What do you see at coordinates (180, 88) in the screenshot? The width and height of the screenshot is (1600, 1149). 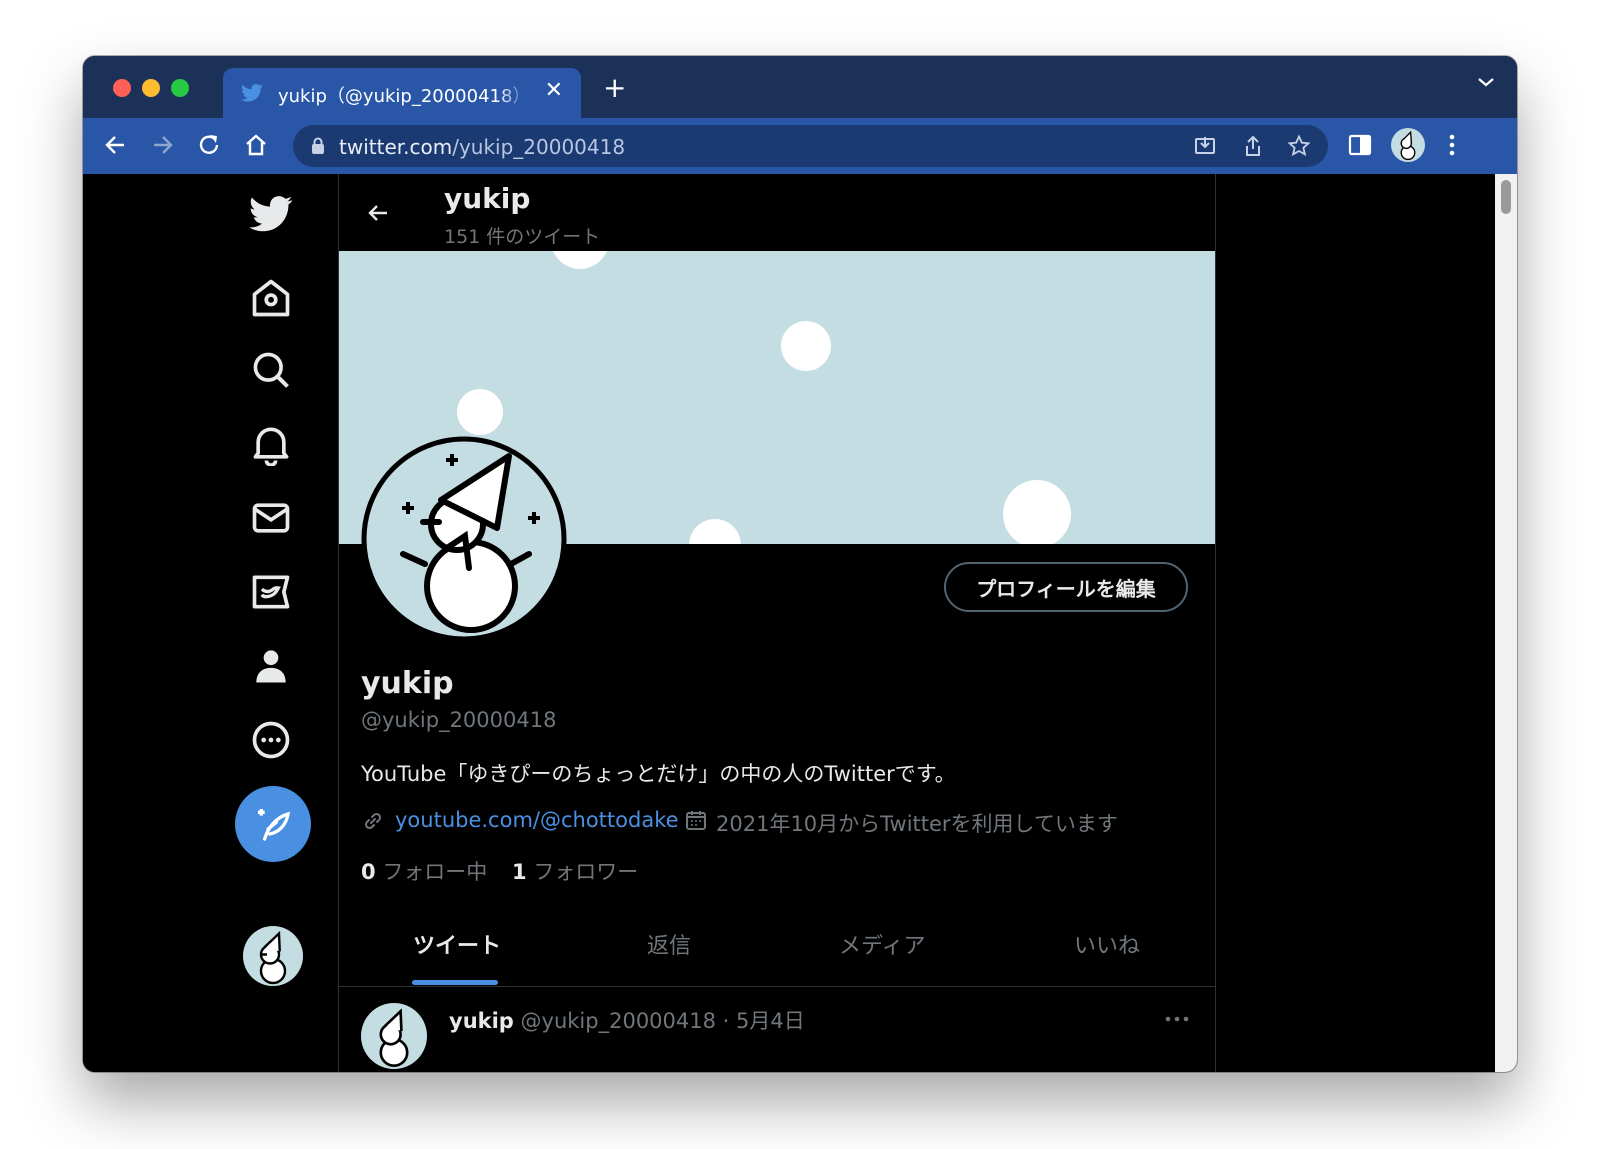 I see `zoom-window-button` at bounding box center [180, 88].